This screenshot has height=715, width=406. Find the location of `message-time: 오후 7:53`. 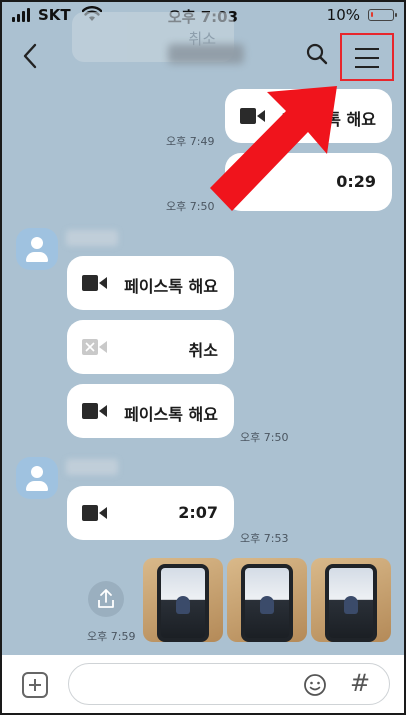

message-time: 오후 7:53 is located at coordinates (264, 538).